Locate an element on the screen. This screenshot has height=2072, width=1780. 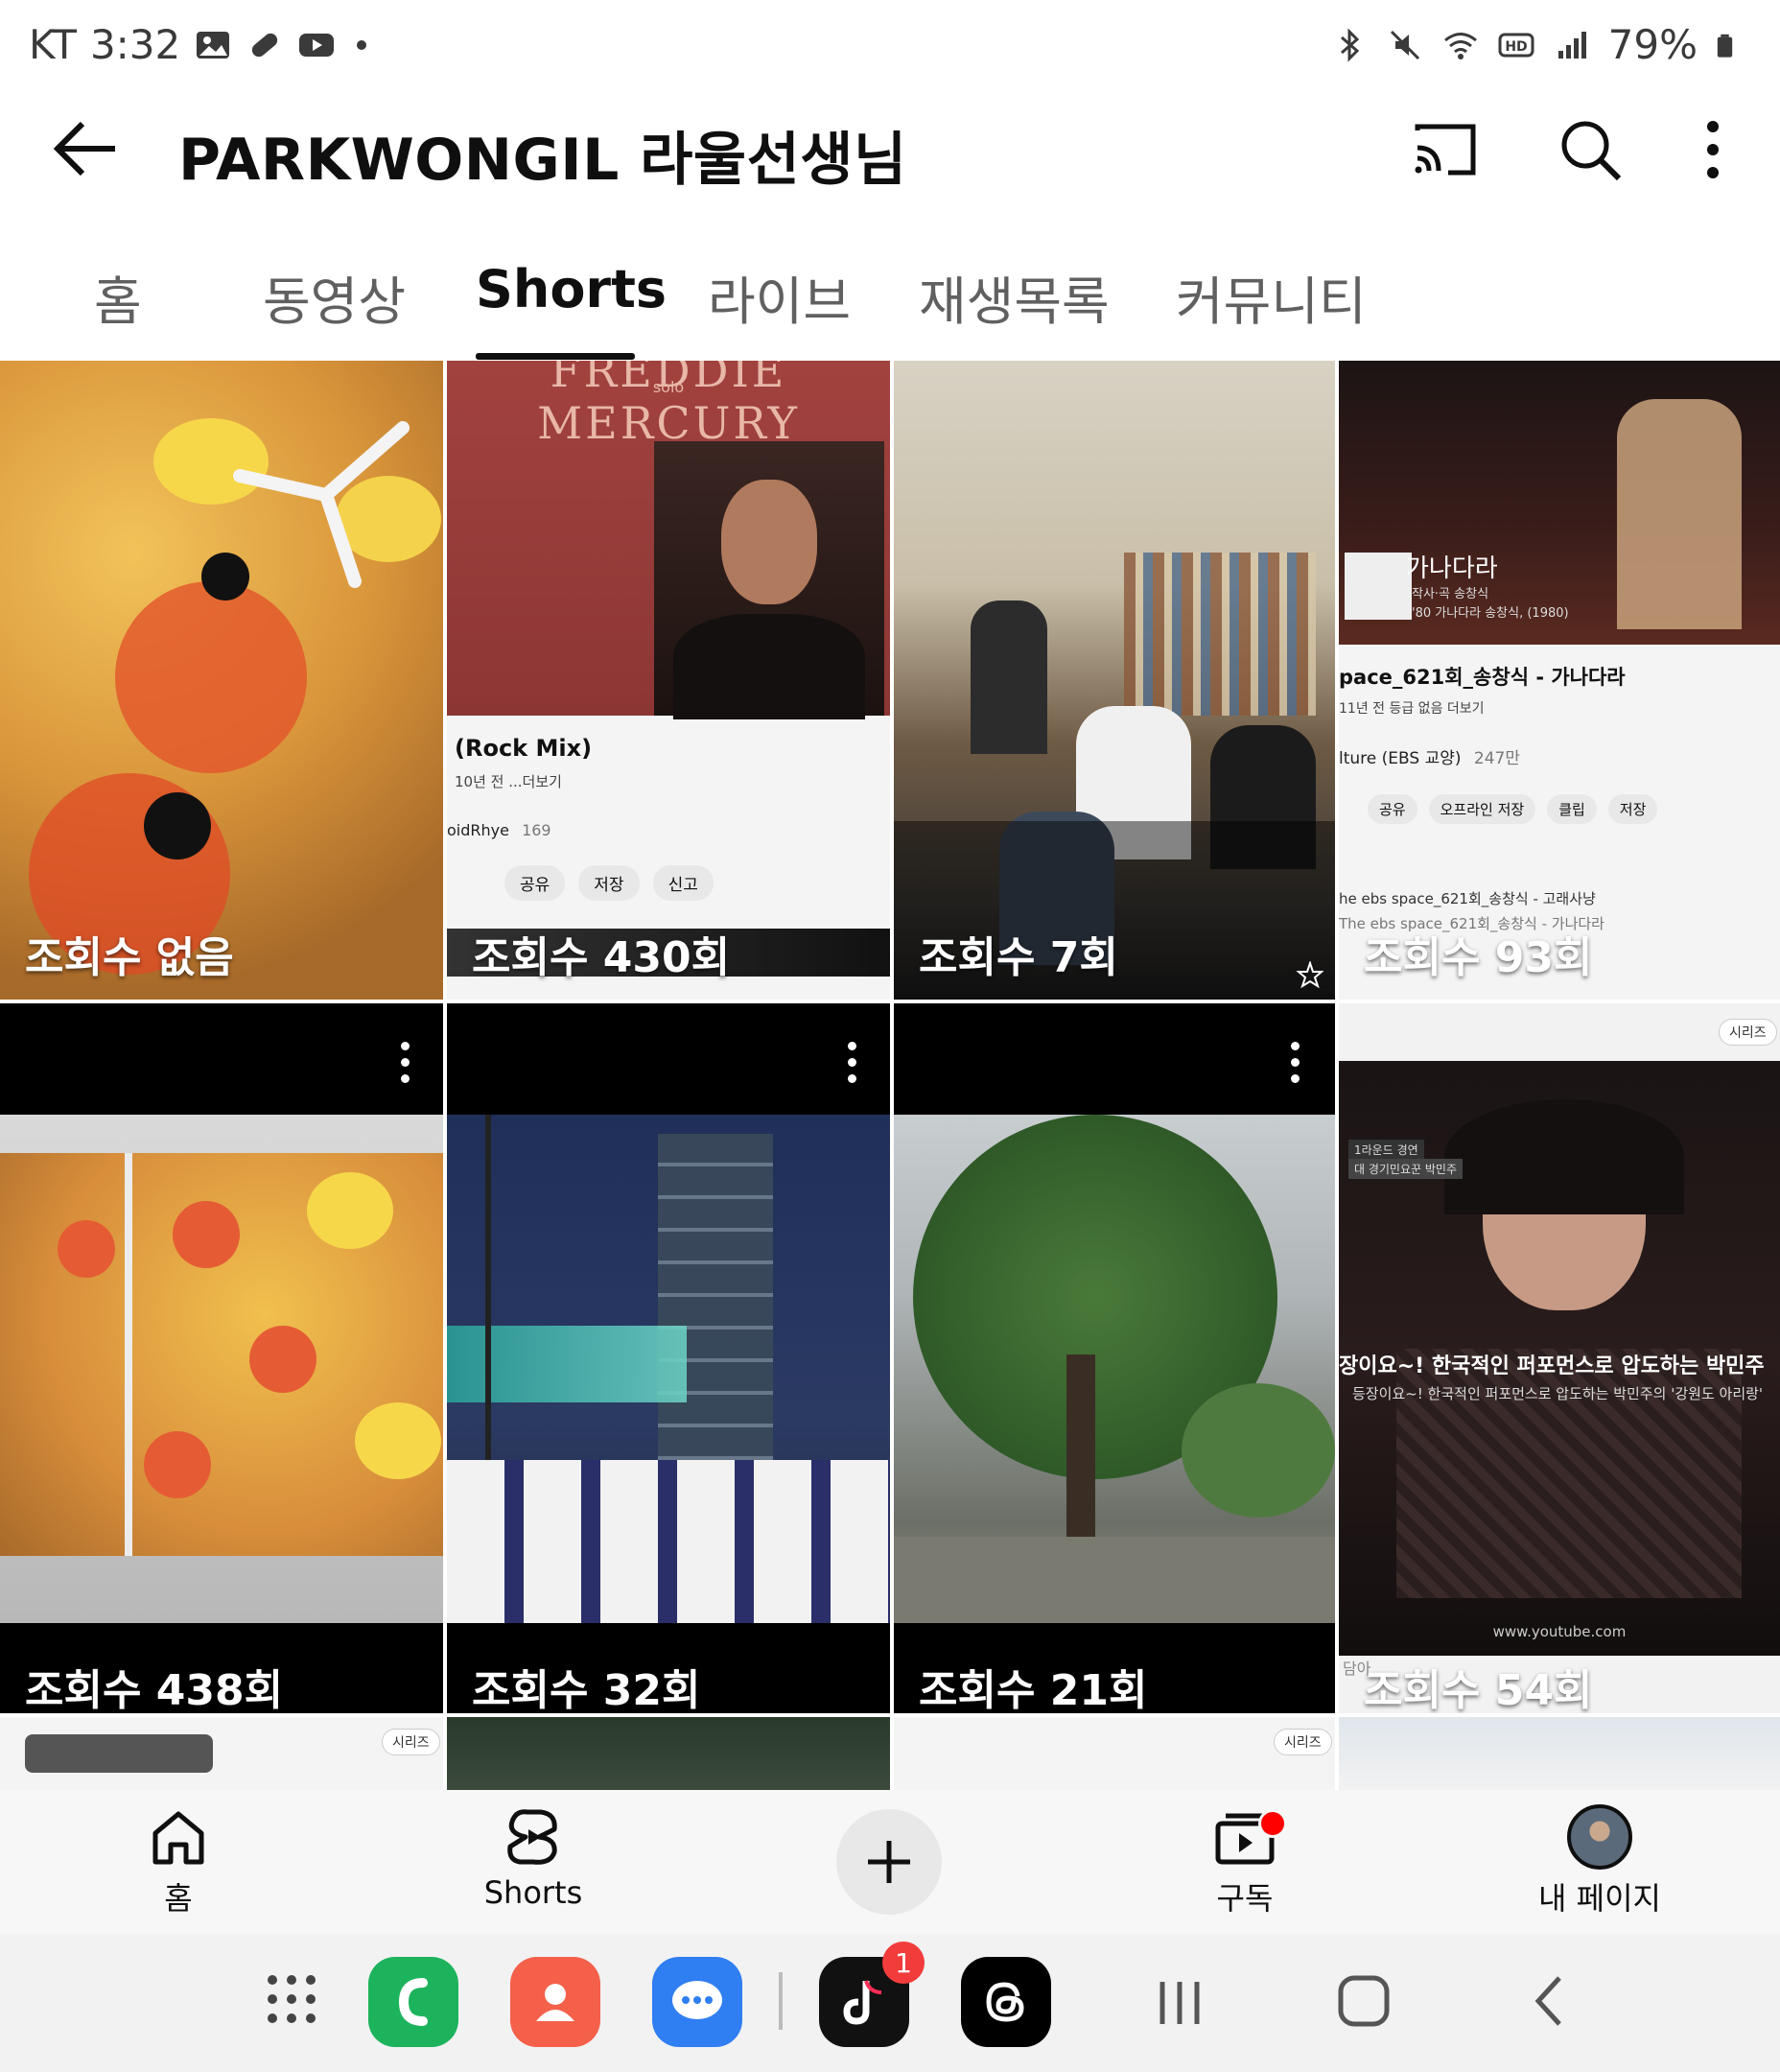
album-portrait is located at coordinates (769, 580).